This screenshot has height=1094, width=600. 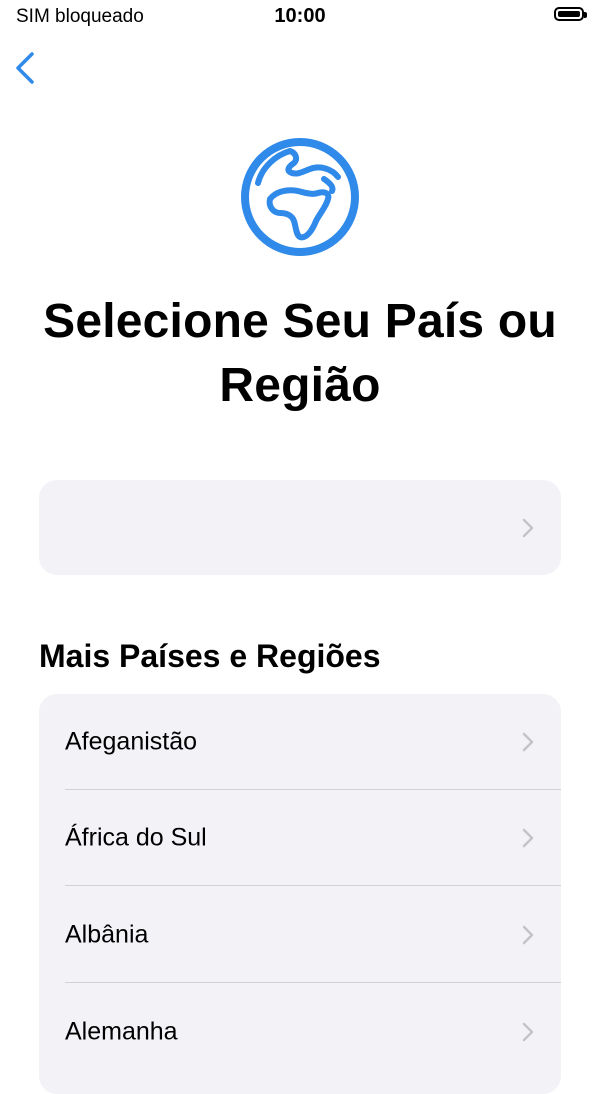 I want to click on list-item: Albânia, so click(x=300, y=935).